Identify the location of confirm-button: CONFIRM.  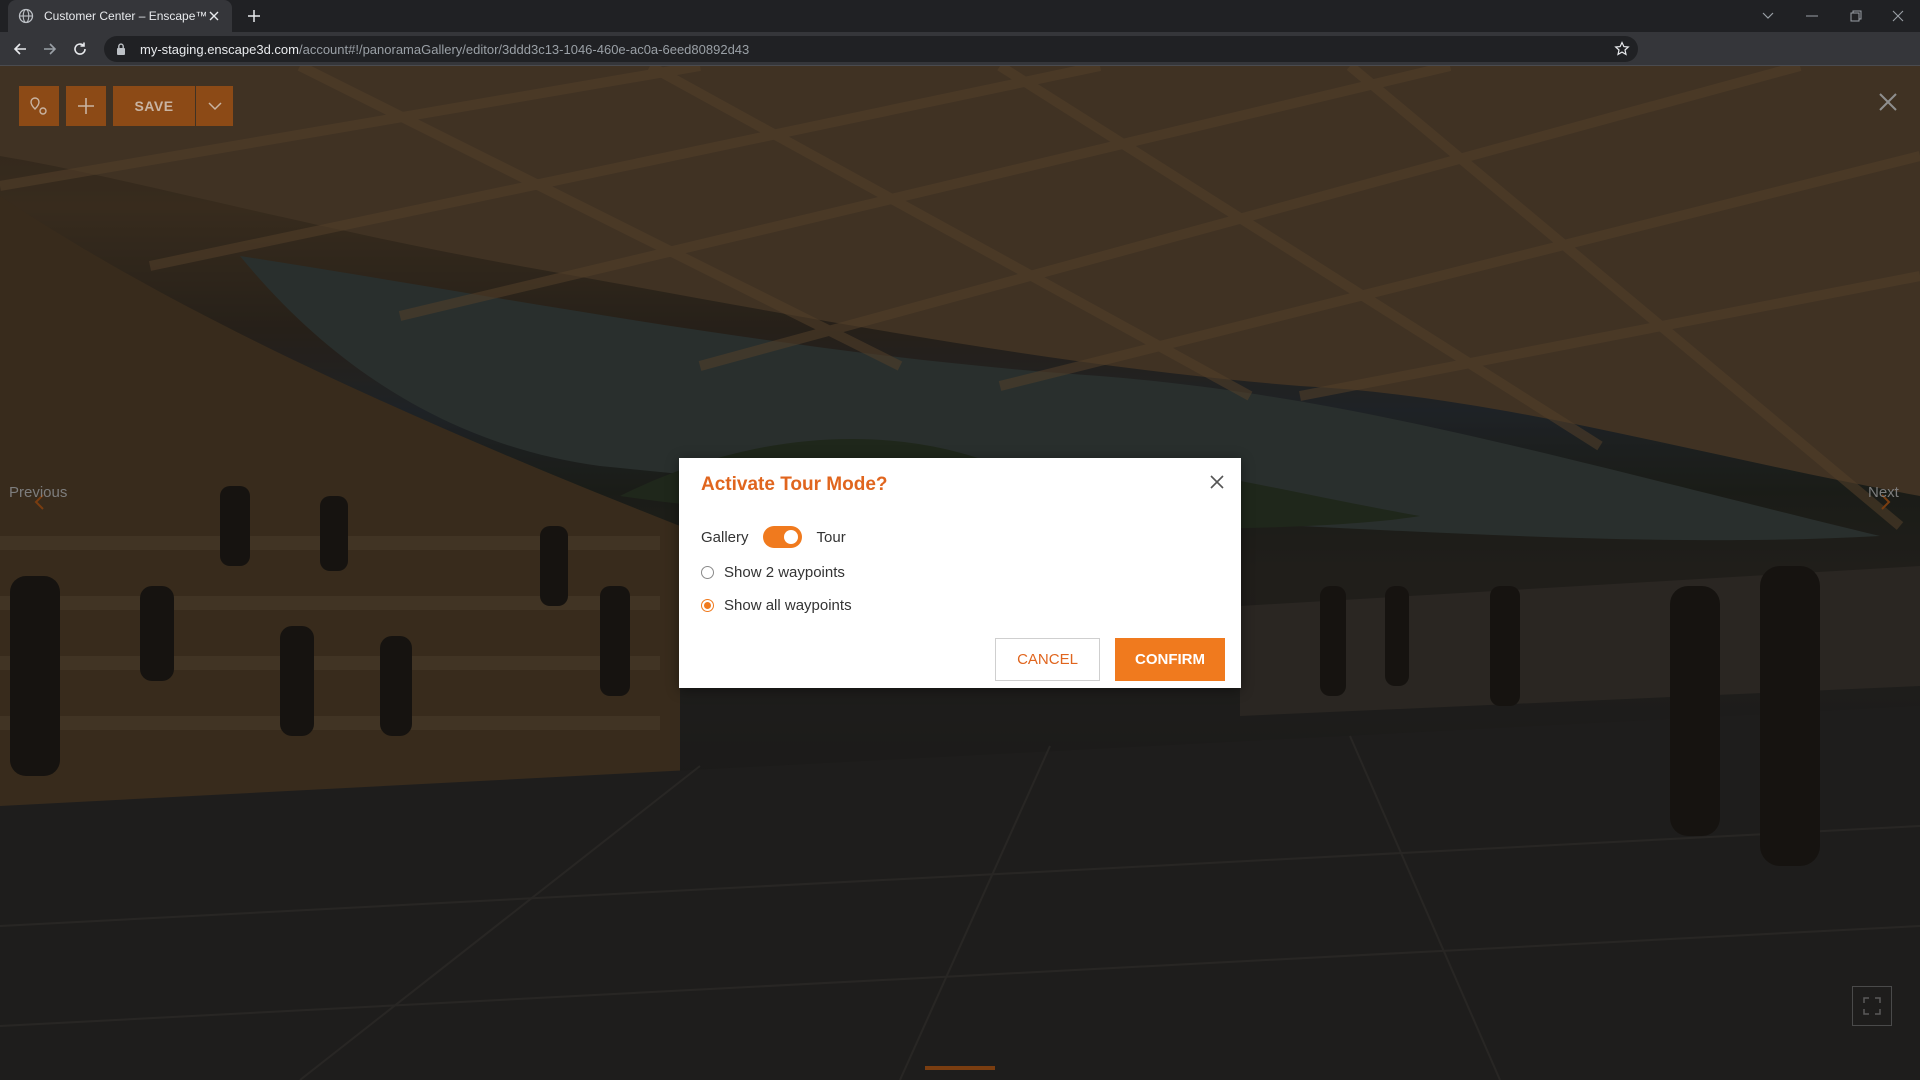
(1170, 659).